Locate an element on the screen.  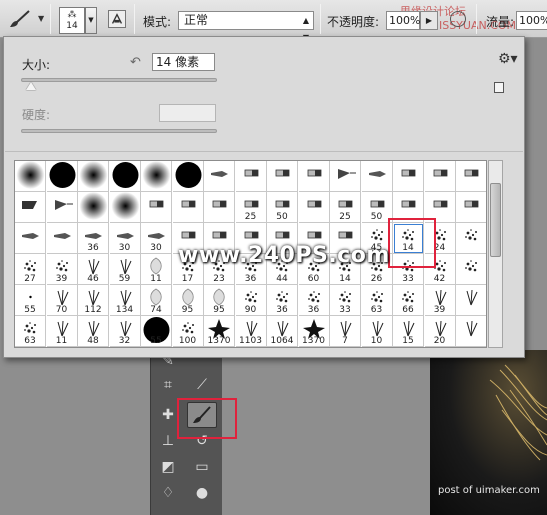
blur-tool-icon: ♢ is located at coordinates (168, 493).